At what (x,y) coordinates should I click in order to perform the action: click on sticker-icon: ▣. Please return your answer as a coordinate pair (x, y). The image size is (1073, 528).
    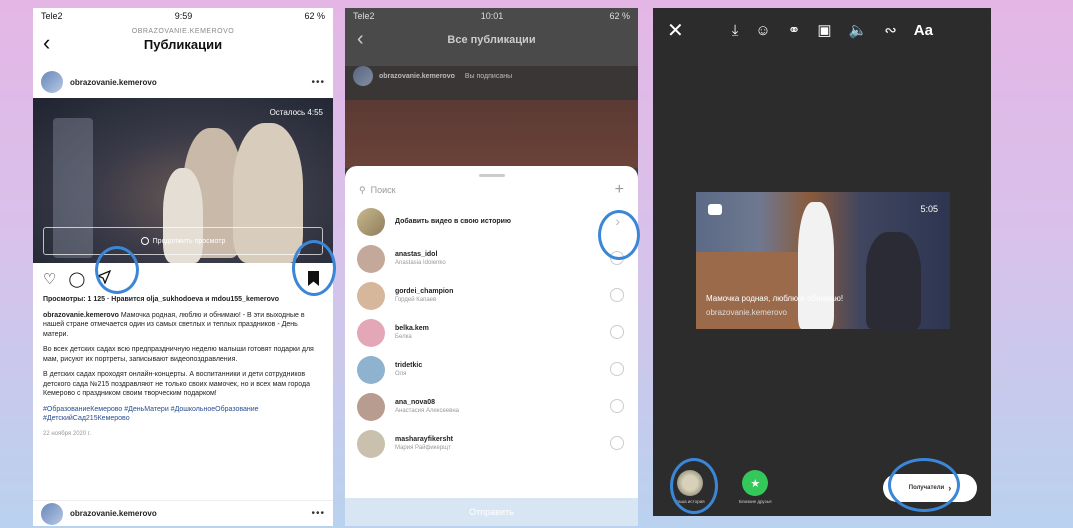
    Looking at the image, I should click on (824, 30).